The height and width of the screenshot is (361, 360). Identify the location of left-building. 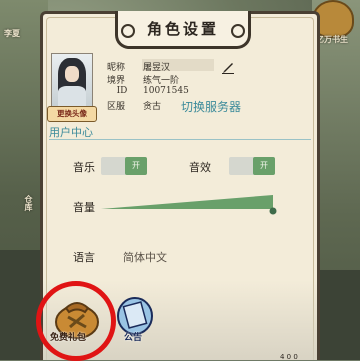
(22, 305).